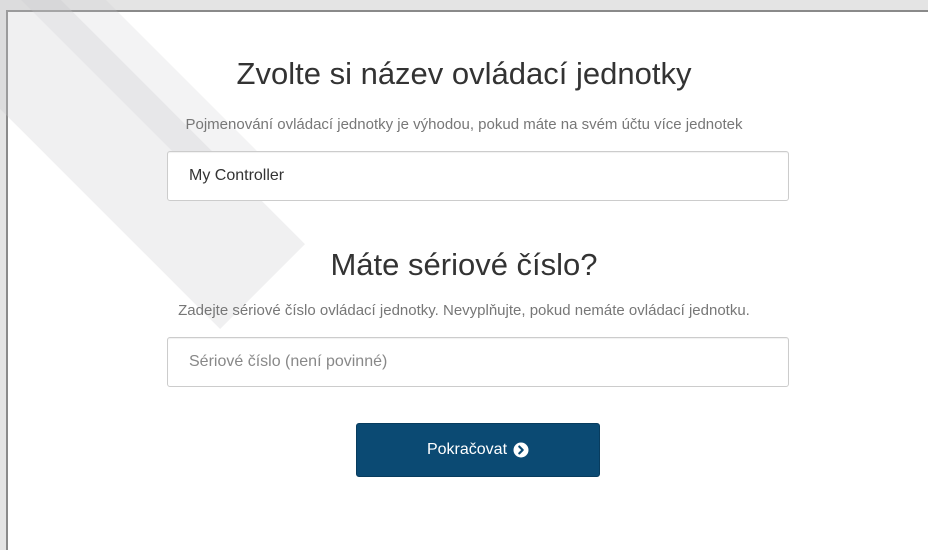 This screenshot has height=550, width=928. I want to click on continue-button-label: Pokračovat, so click(467, 449).